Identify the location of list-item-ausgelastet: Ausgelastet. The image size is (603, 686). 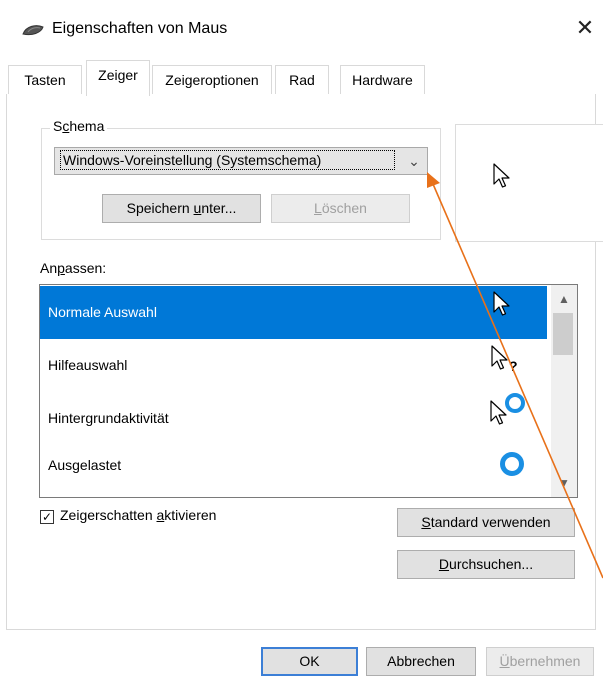
(293, 465).